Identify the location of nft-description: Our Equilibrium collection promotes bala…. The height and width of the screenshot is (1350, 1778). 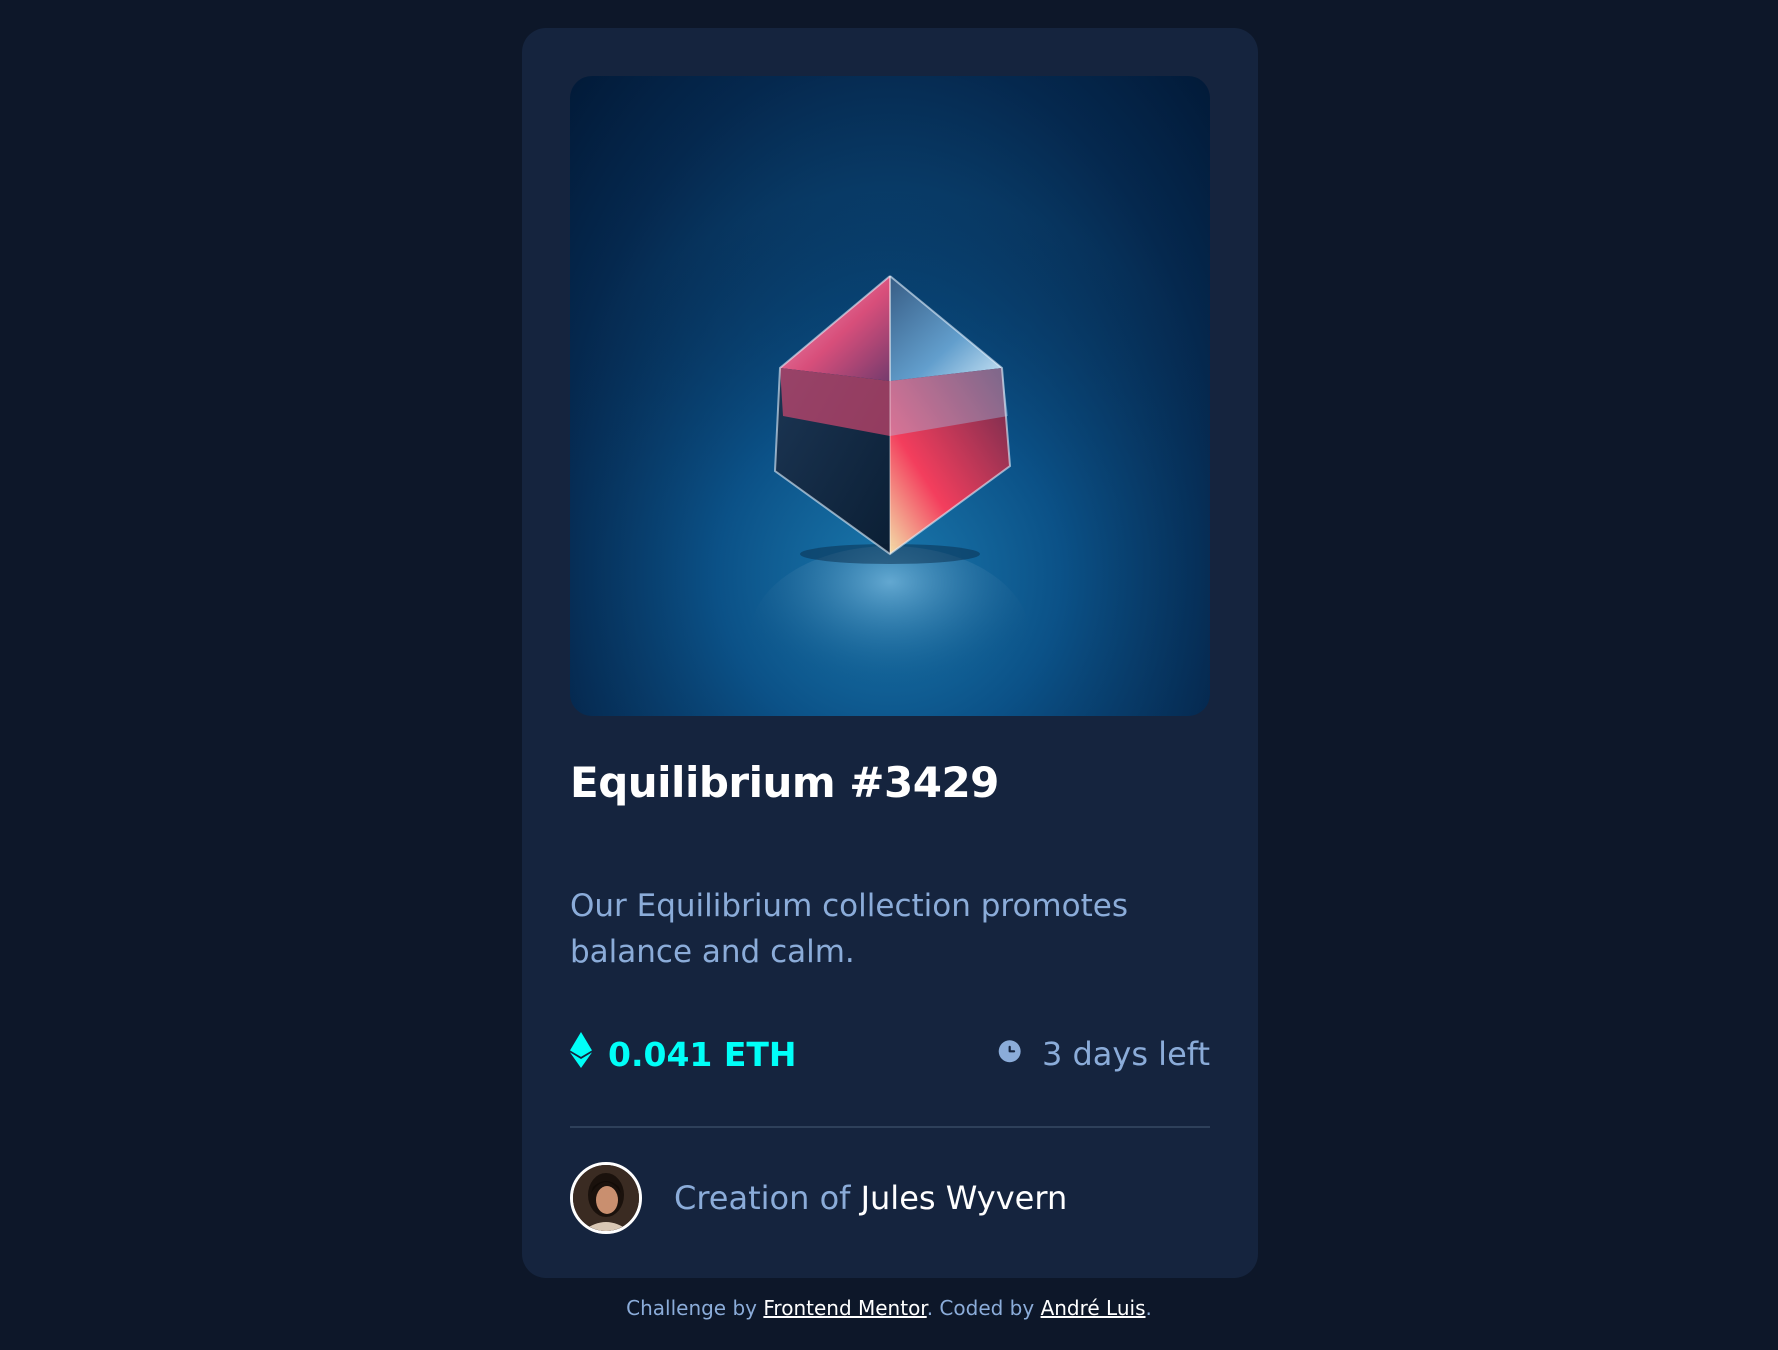
(849, 929).